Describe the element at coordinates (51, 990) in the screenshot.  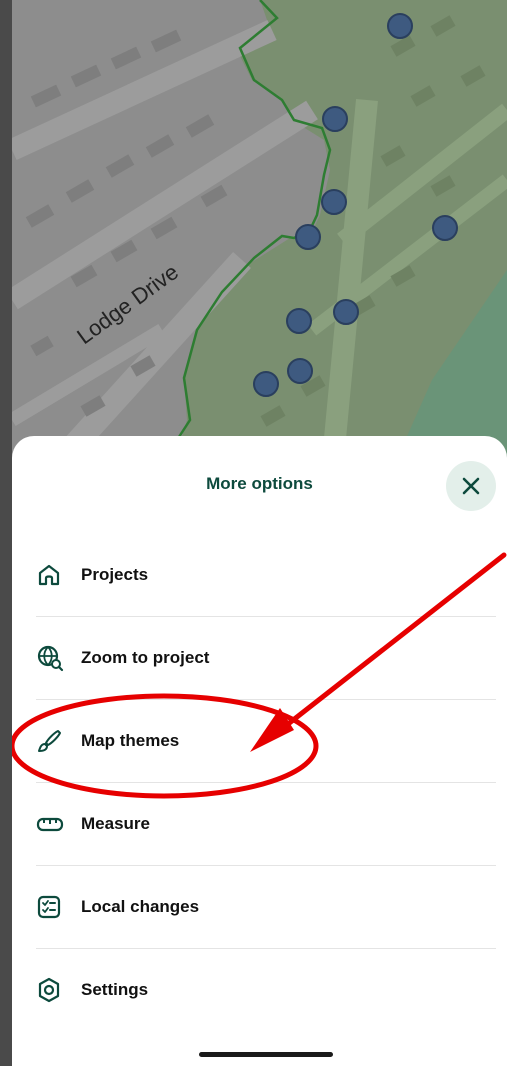
I see `settings-icon` at that location.